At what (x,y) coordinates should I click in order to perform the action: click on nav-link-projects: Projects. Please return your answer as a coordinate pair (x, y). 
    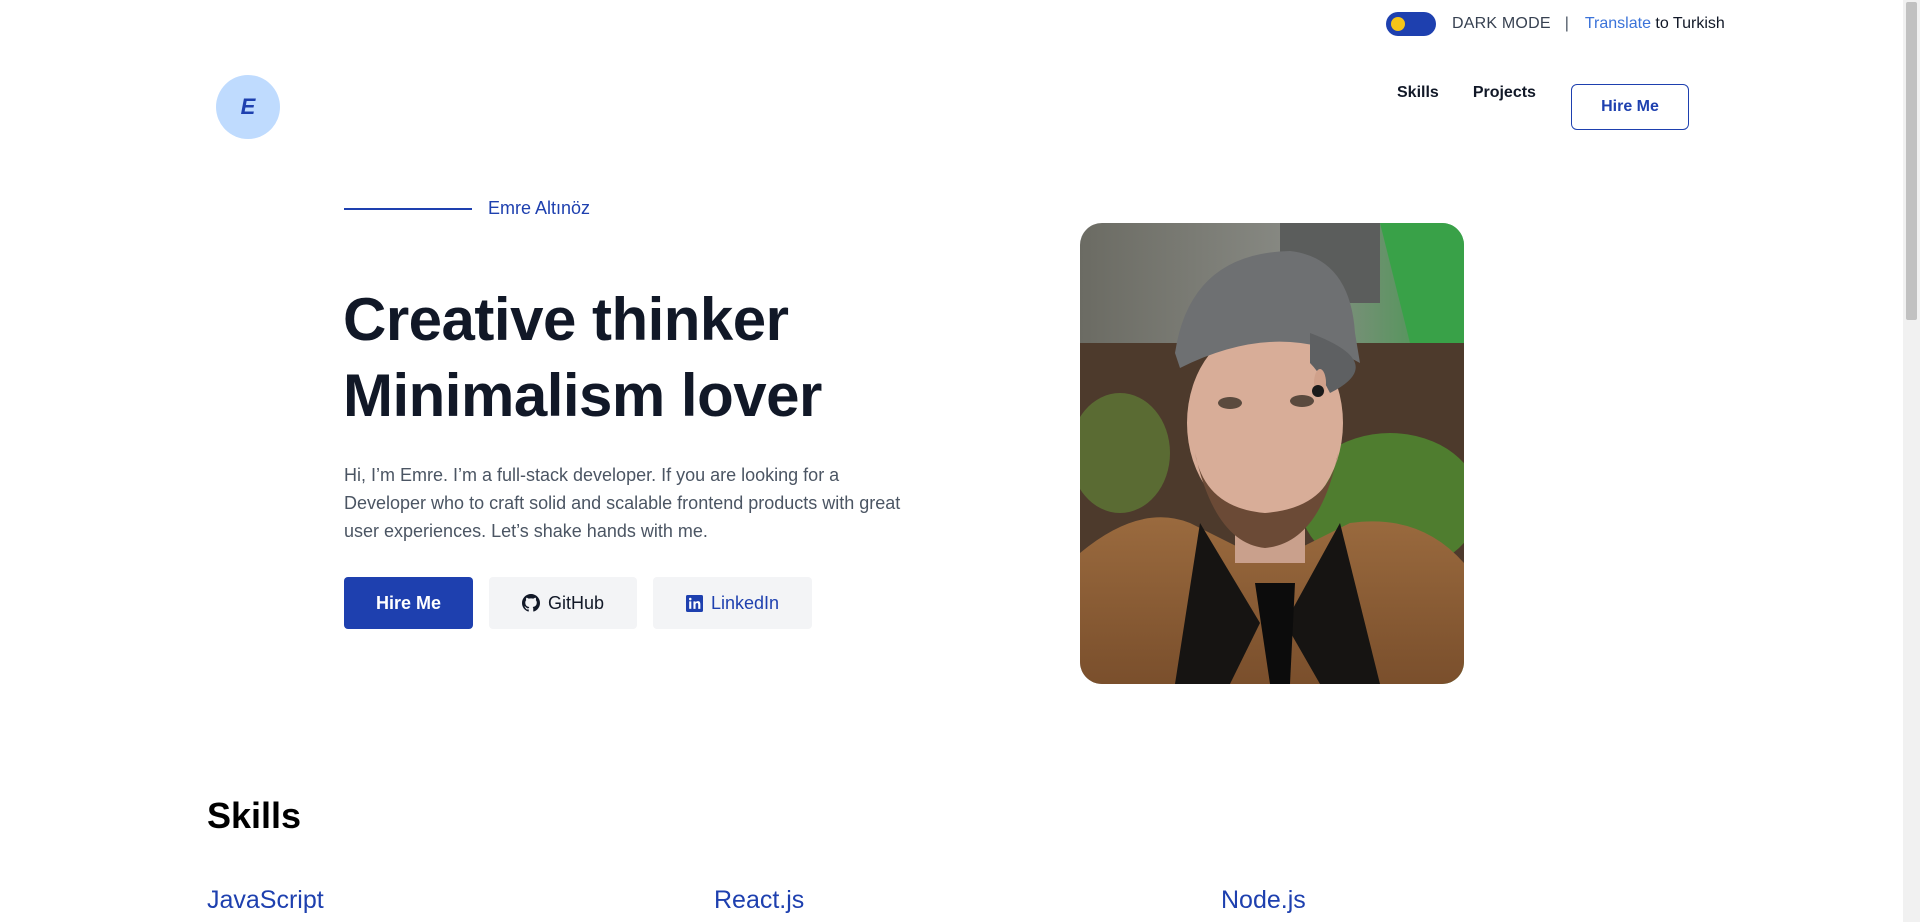
    Looking at the image, I should click on (1504, 93).